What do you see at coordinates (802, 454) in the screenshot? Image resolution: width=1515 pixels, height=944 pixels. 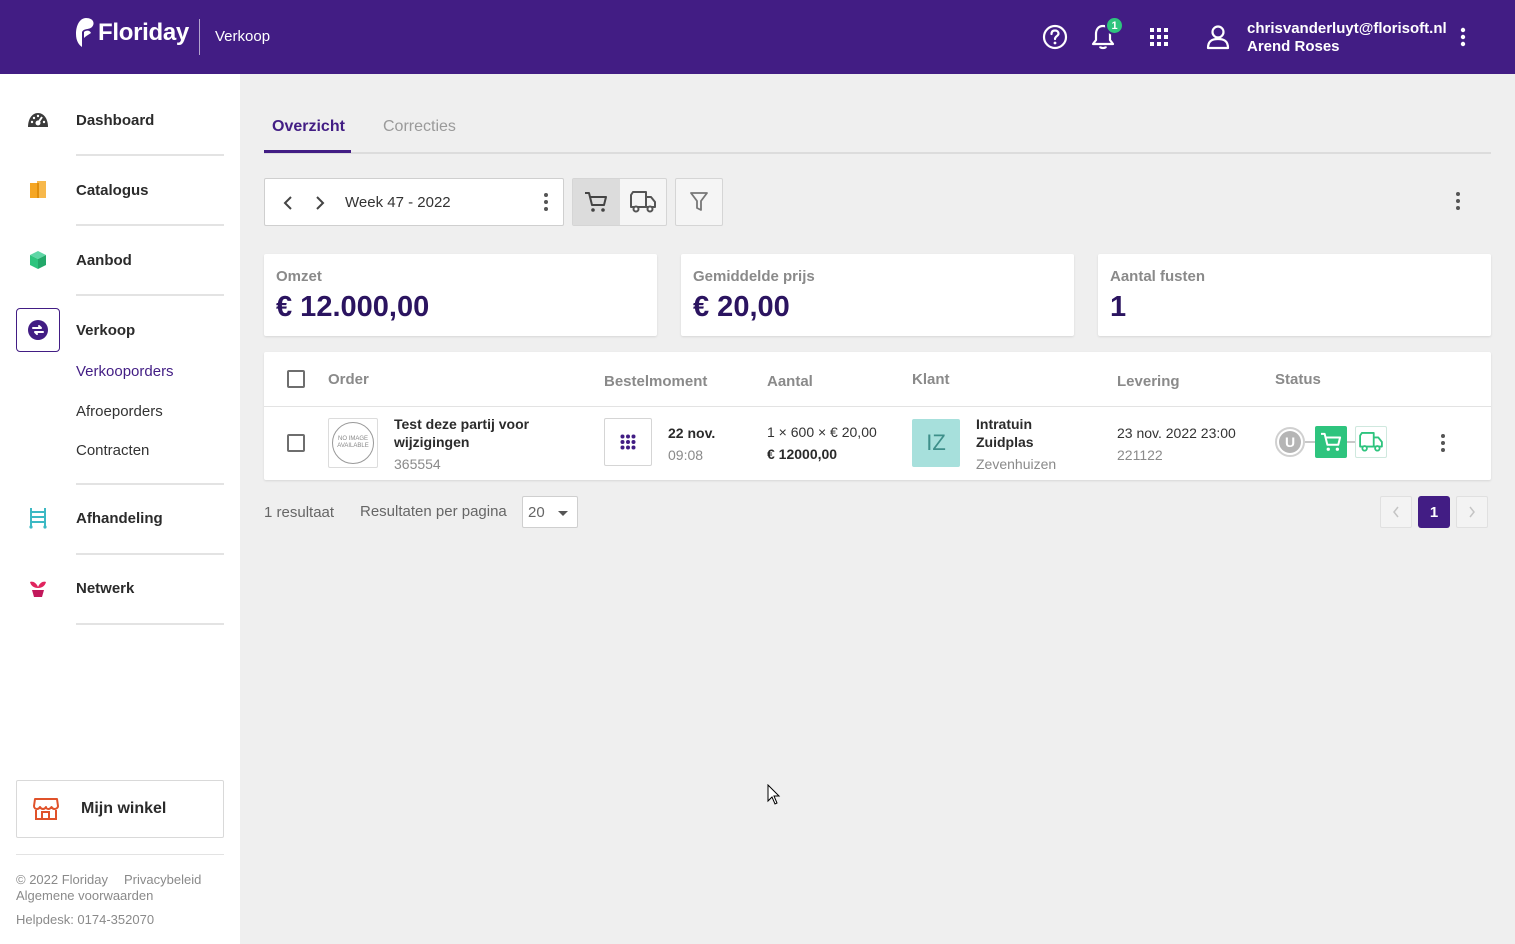 I see `order-total: € 12000,00` at bounding box center [802, 454].